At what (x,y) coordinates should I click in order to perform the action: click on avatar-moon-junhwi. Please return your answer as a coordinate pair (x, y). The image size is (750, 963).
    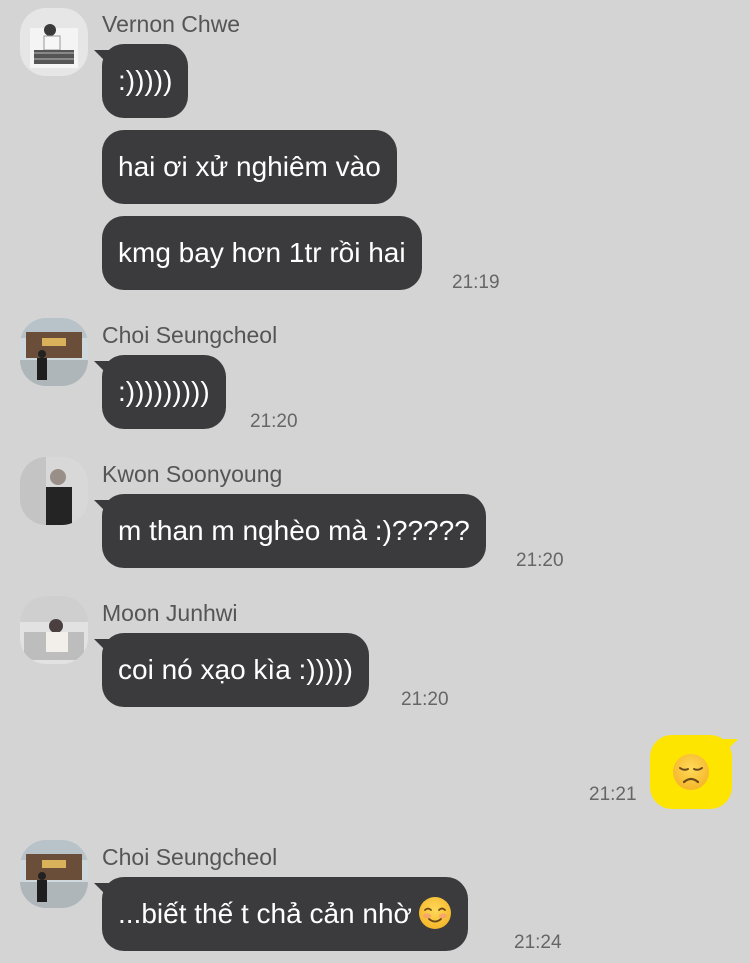
    Looking at the image, I should click on (54, 630).